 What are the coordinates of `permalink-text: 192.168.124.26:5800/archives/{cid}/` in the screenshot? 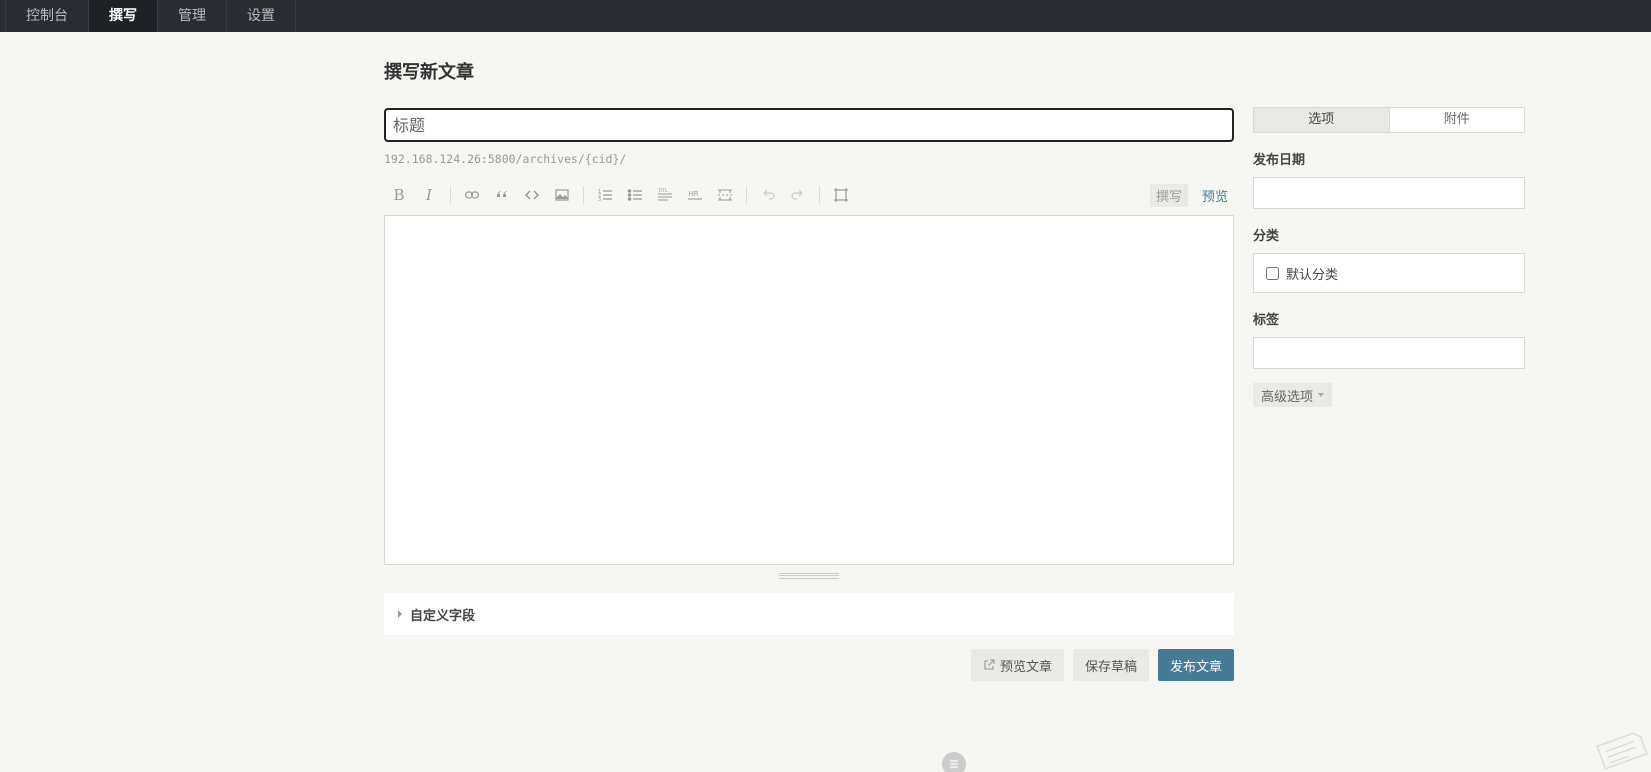 It's located at (505, 159).